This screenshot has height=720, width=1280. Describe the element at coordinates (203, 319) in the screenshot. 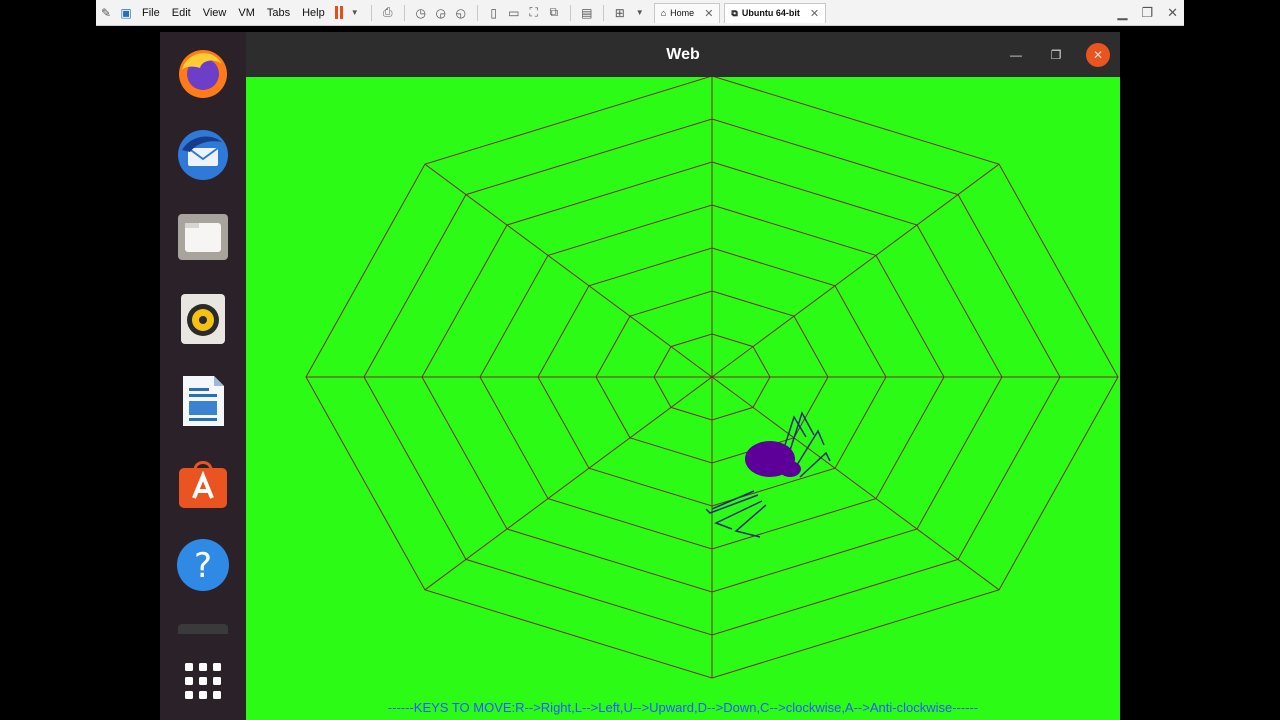

I see `rhythmbox-icon` at that location.